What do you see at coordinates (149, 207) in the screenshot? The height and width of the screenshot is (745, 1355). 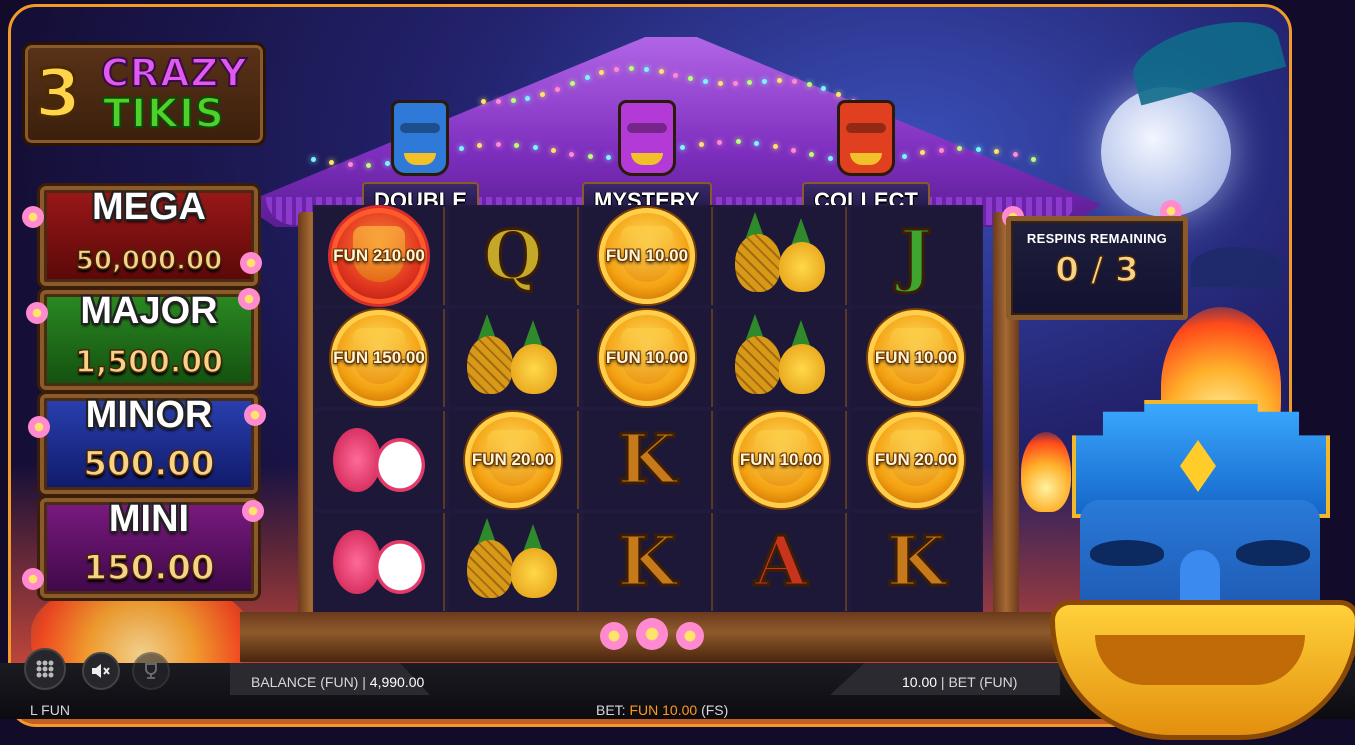 I see `jackpot-name: MEGA` at bounding box center [149, 207].